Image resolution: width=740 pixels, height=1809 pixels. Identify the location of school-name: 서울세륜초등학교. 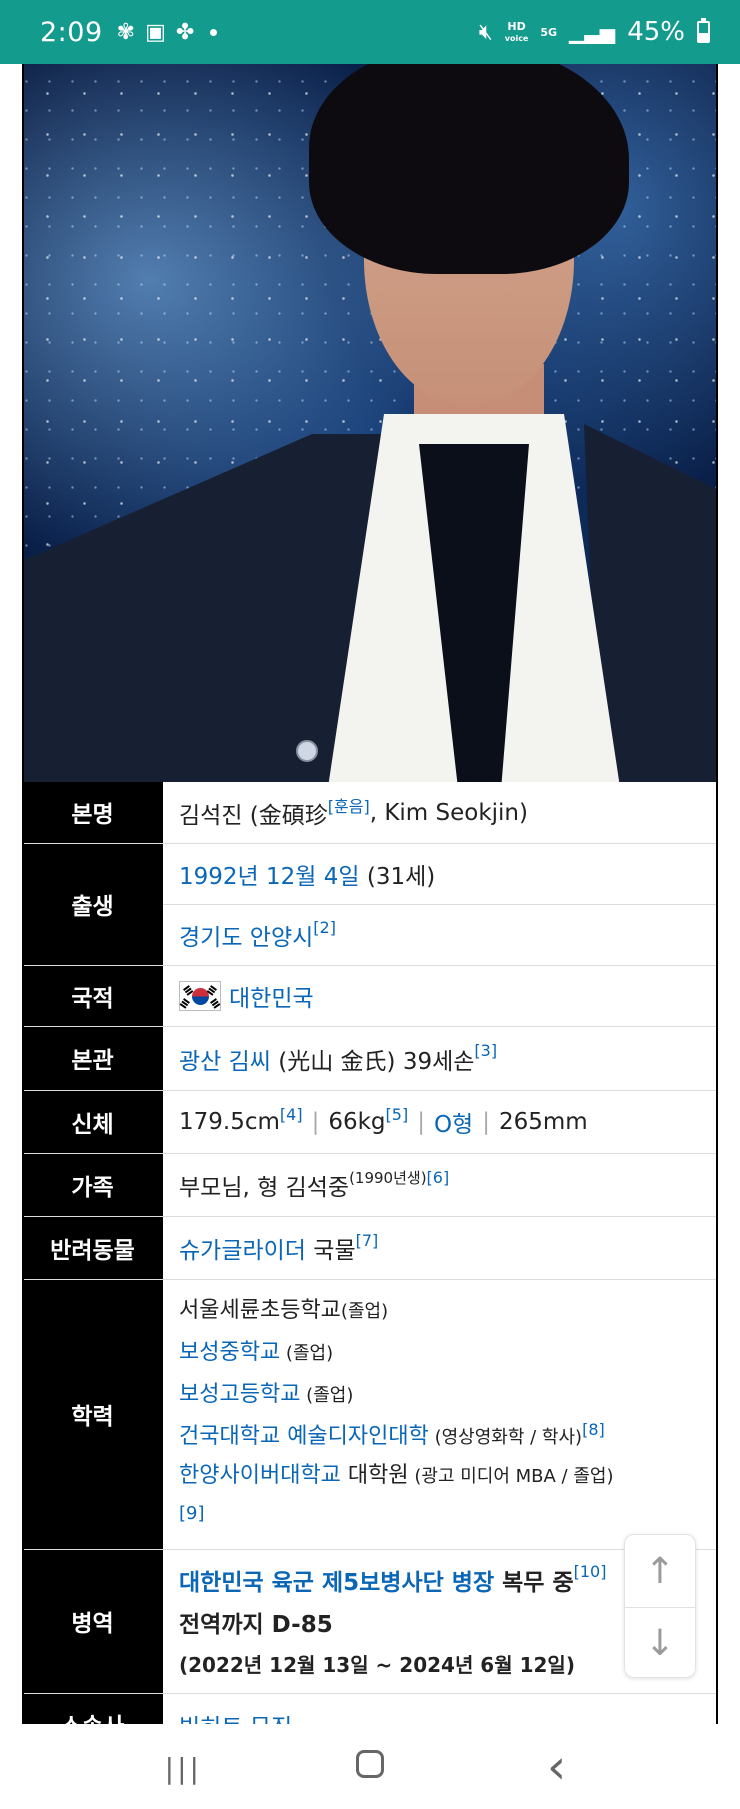
(260, 1310).